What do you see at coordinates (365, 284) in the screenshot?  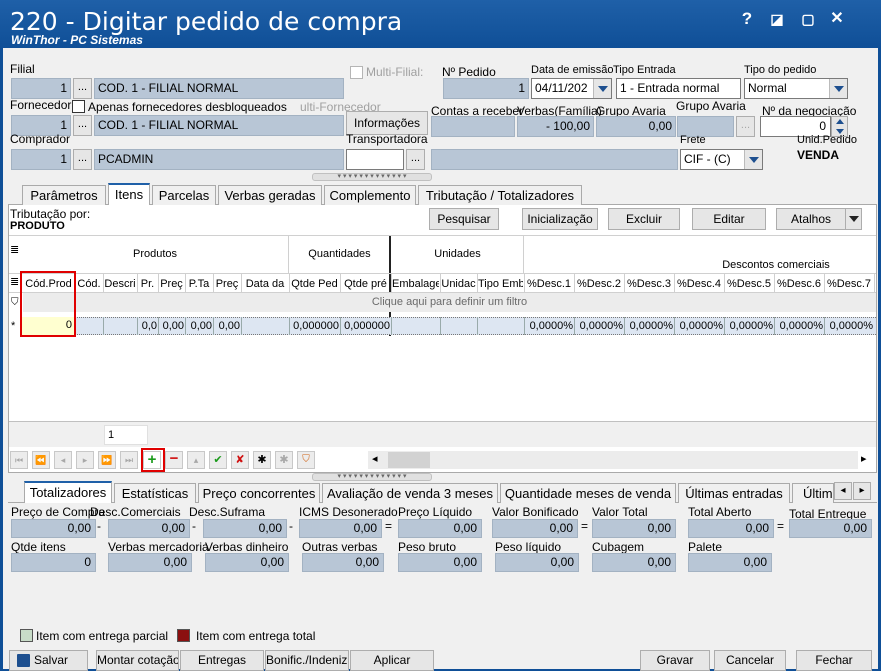 I see `column-header: Qtde pré` at bounding box center [365, 284].